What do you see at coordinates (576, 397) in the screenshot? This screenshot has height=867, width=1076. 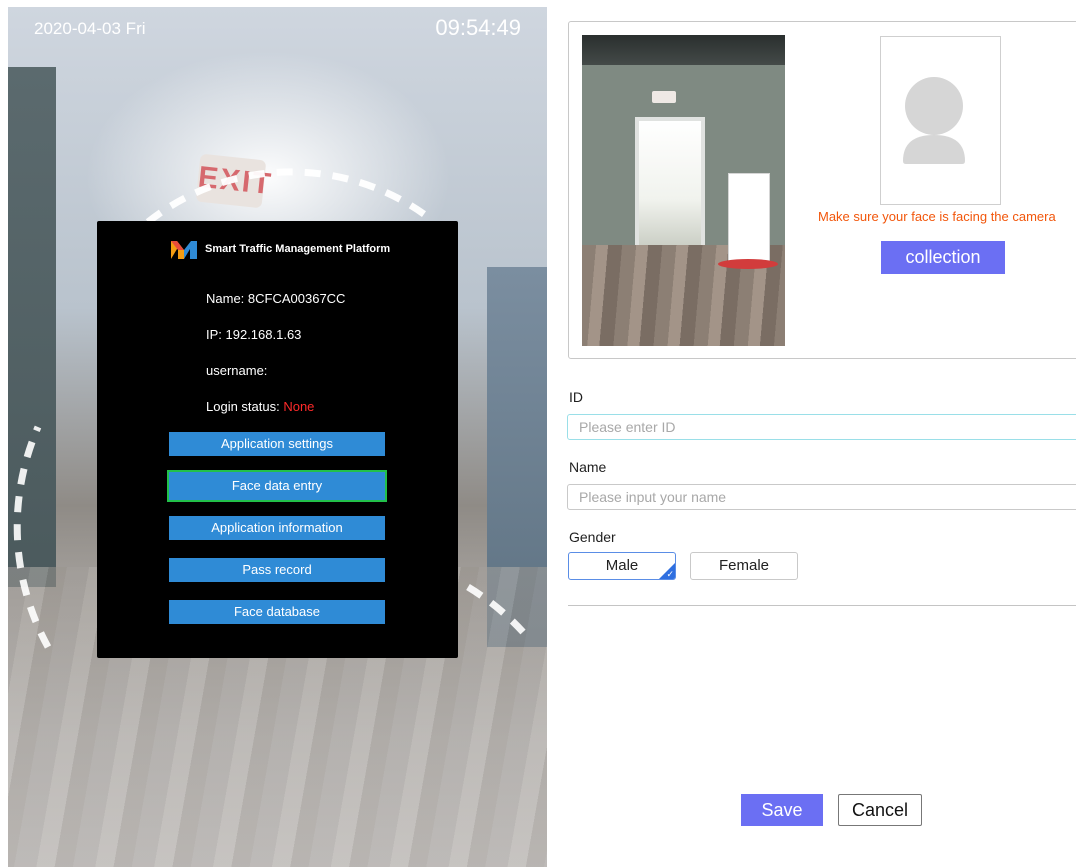 I see `id-label: ID` at bounding box center [576, 397].